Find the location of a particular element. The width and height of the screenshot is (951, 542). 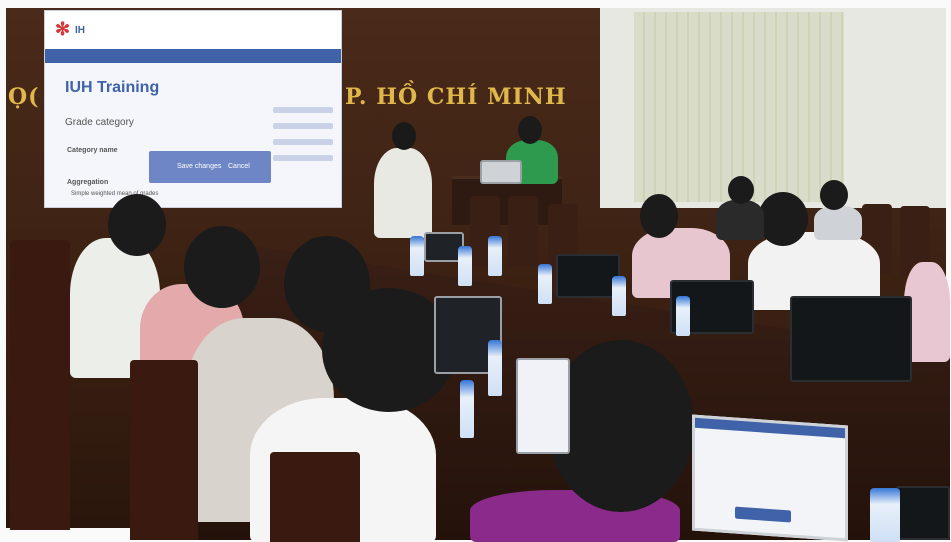

laptop-screen-button is located at coordinates (763, 514).